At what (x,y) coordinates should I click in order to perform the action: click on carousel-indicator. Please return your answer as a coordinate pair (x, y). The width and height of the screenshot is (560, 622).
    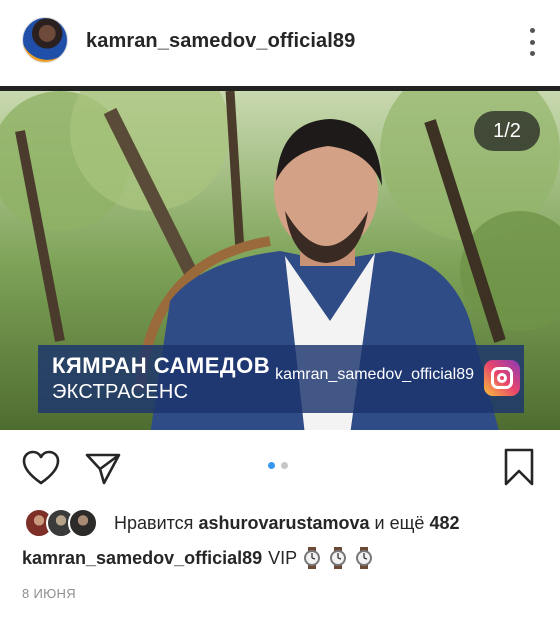
    Looking at the image, I should click on (278, 465).